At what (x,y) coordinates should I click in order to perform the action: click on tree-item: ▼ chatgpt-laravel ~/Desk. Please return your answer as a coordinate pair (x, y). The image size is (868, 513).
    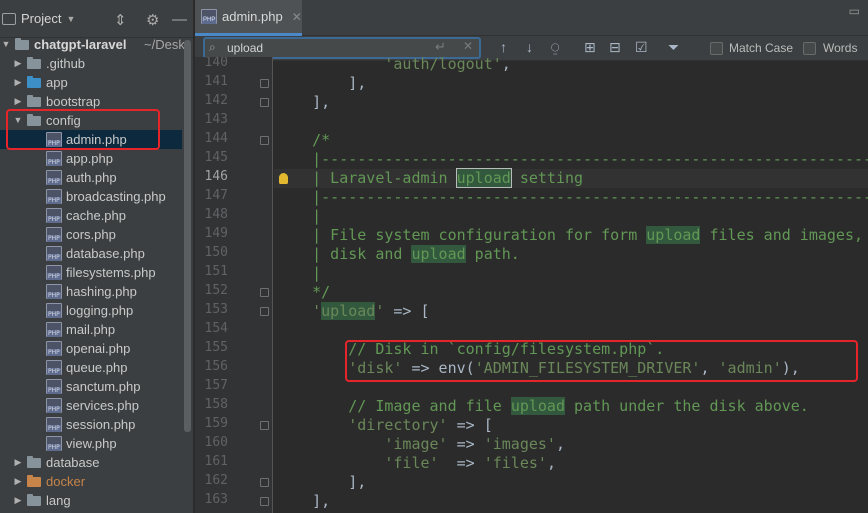
    Looking at the image, I should click on (92, 44).